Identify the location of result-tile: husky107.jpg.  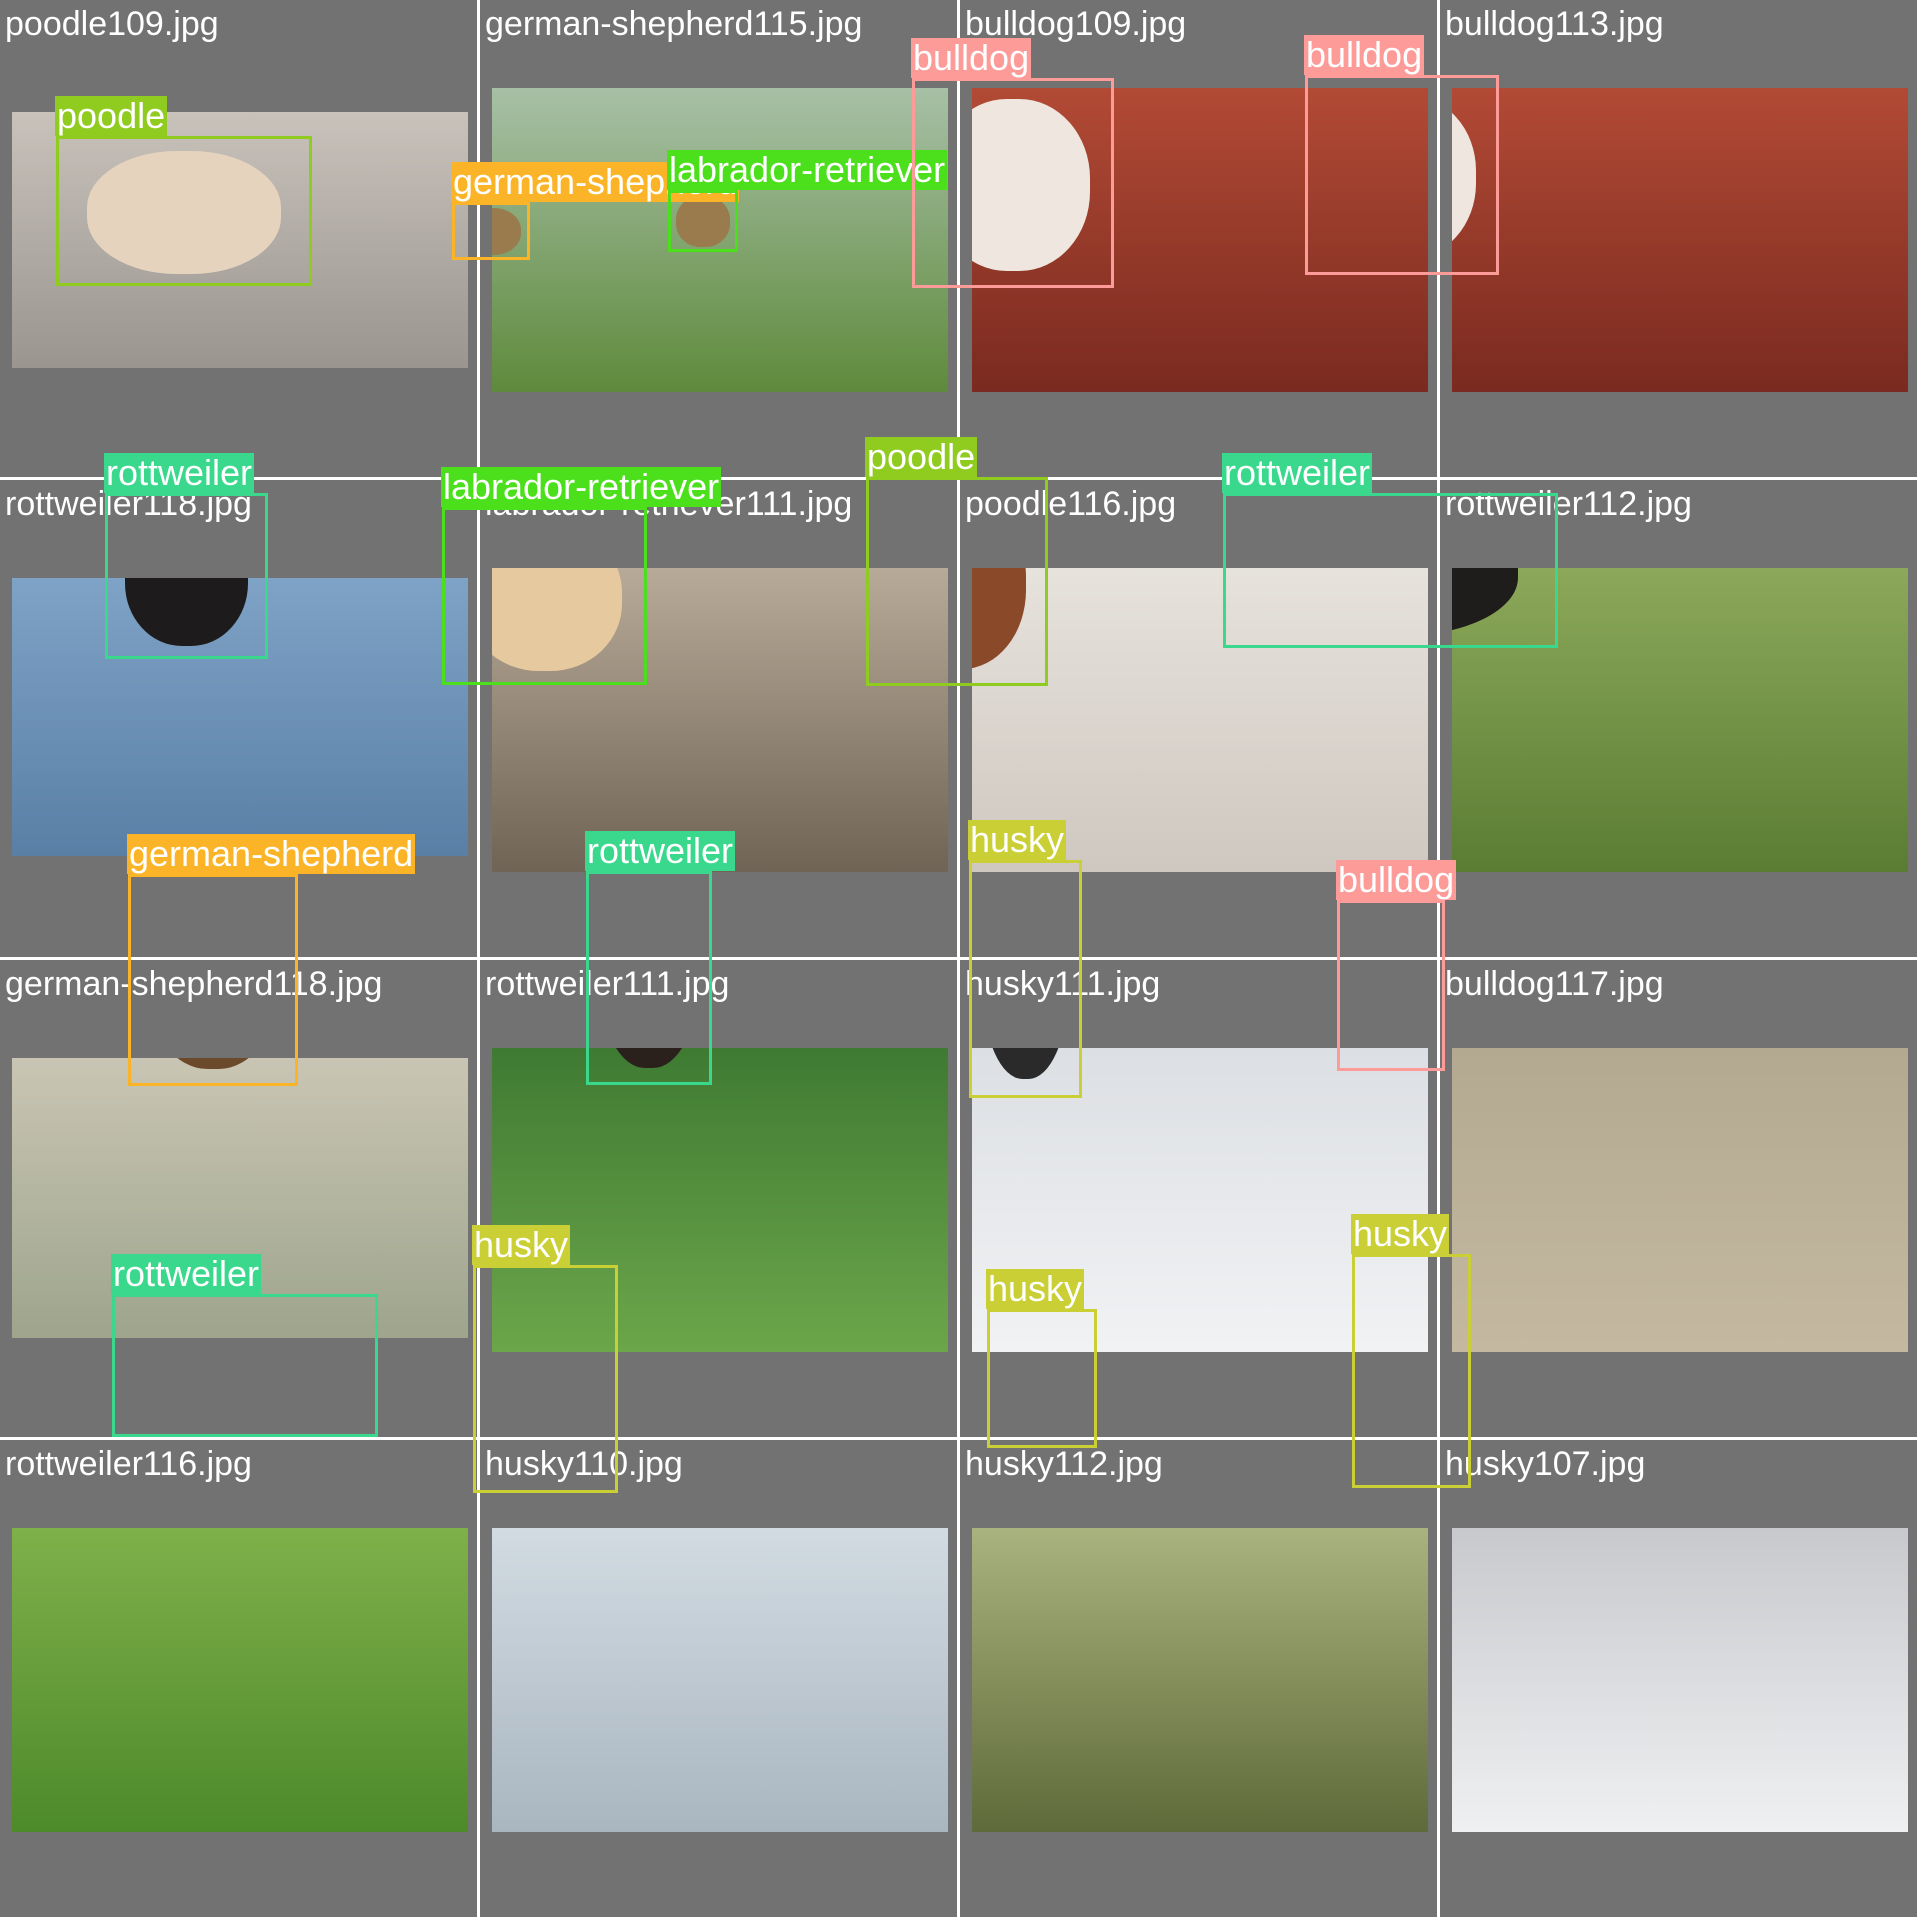
(1678, 1678).